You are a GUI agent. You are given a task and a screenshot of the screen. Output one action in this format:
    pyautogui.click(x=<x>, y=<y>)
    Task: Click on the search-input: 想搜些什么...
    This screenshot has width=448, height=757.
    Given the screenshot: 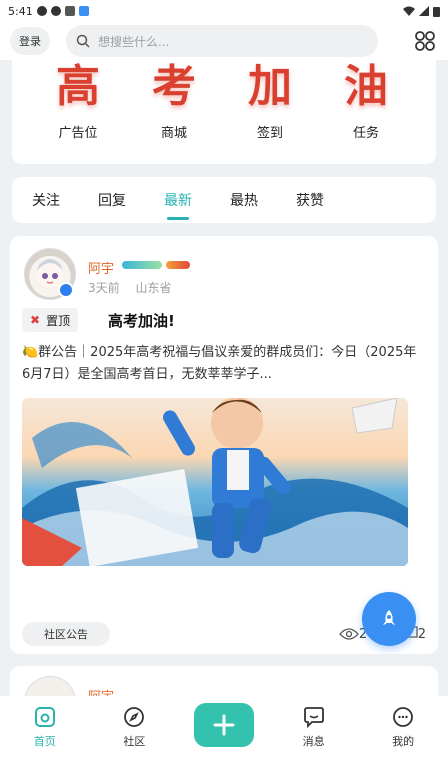 What is the action you would take?
    pyautogui.click(x=222, y=41)
    